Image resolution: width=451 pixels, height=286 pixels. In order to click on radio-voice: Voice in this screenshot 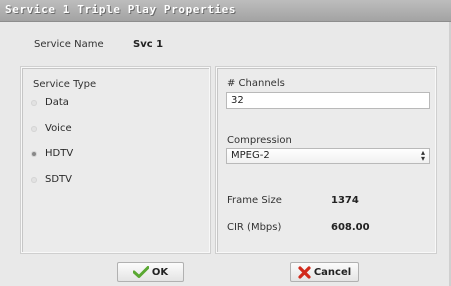, I will do `click(51, 128)`.